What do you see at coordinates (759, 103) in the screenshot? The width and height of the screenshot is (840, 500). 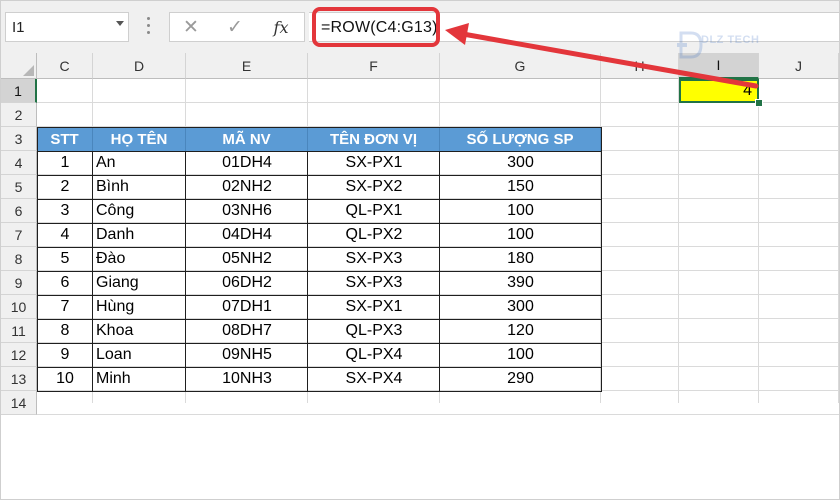 I see `fill-handle` at bounding box center [759, 103].